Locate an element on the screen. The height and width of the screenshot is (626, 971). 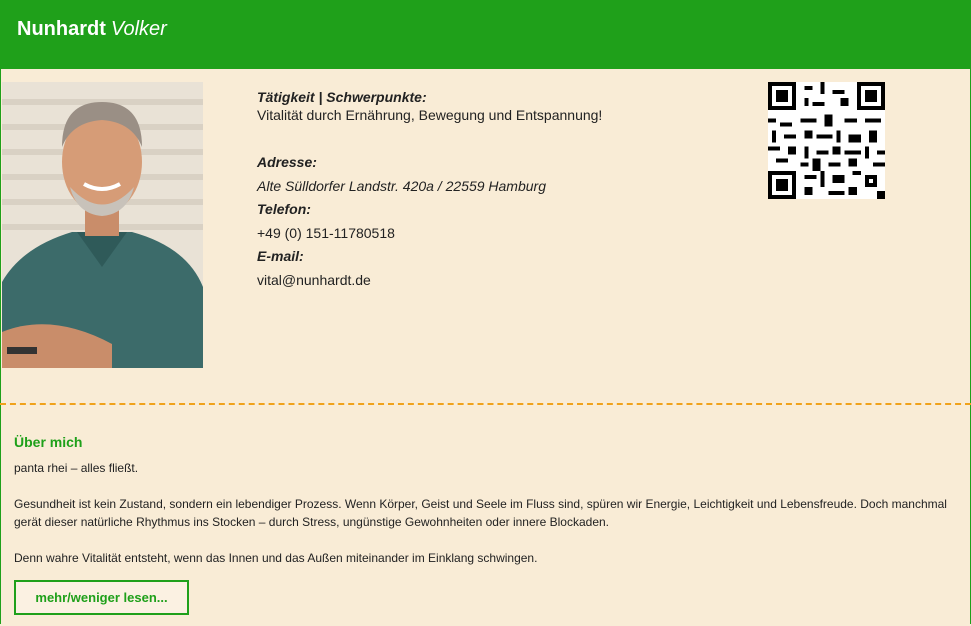
activity-label: Tätigkeit | Schwerpunkte: is located at coordinates (342, 97).